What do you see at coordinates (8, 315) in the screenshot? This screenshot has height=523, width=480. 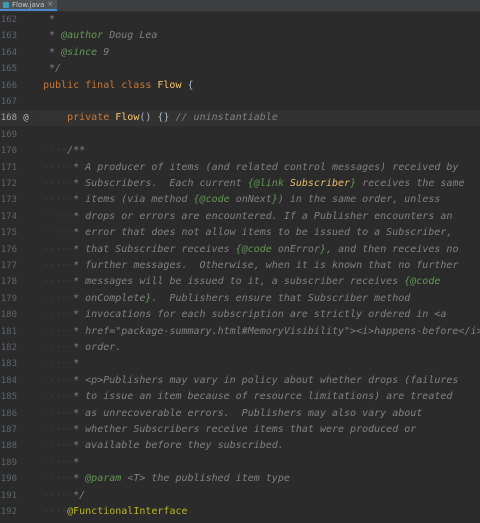 I see `line-number: 180` at bounding box center [8, 315].